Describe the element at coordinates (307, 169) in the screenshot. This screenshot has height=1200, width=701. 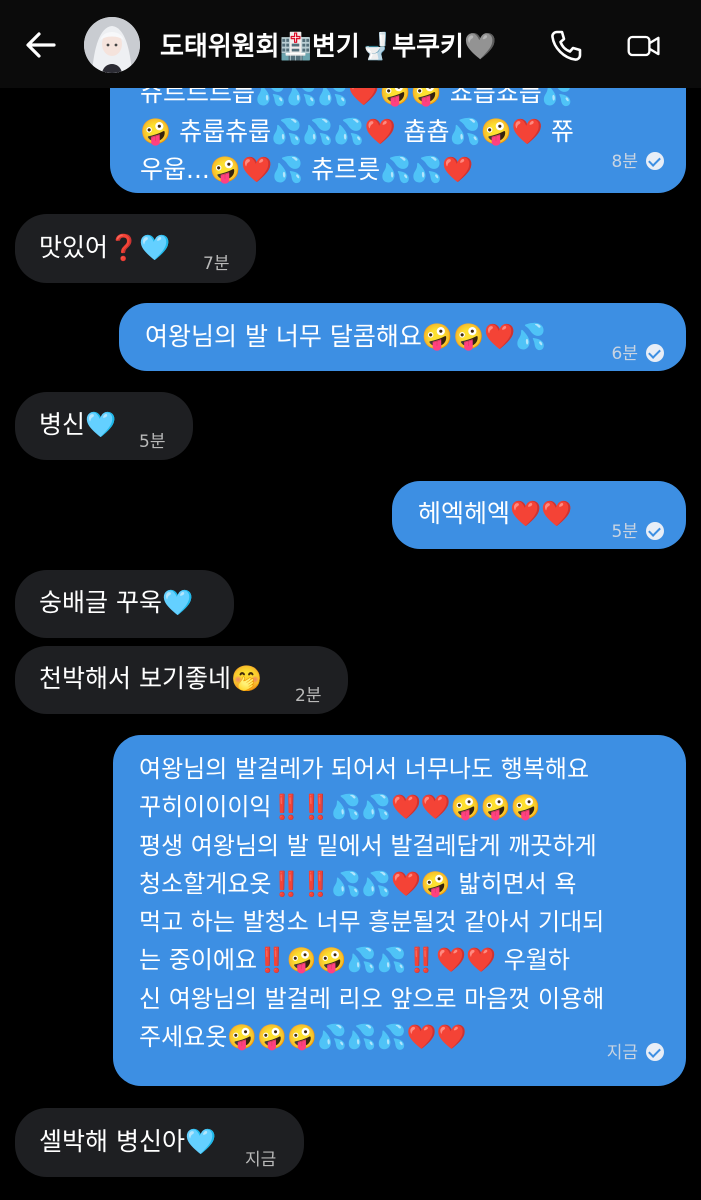
I see `message-line: 우웁...🤪❤️💦 츄르릇💦💦❤️` at that location.